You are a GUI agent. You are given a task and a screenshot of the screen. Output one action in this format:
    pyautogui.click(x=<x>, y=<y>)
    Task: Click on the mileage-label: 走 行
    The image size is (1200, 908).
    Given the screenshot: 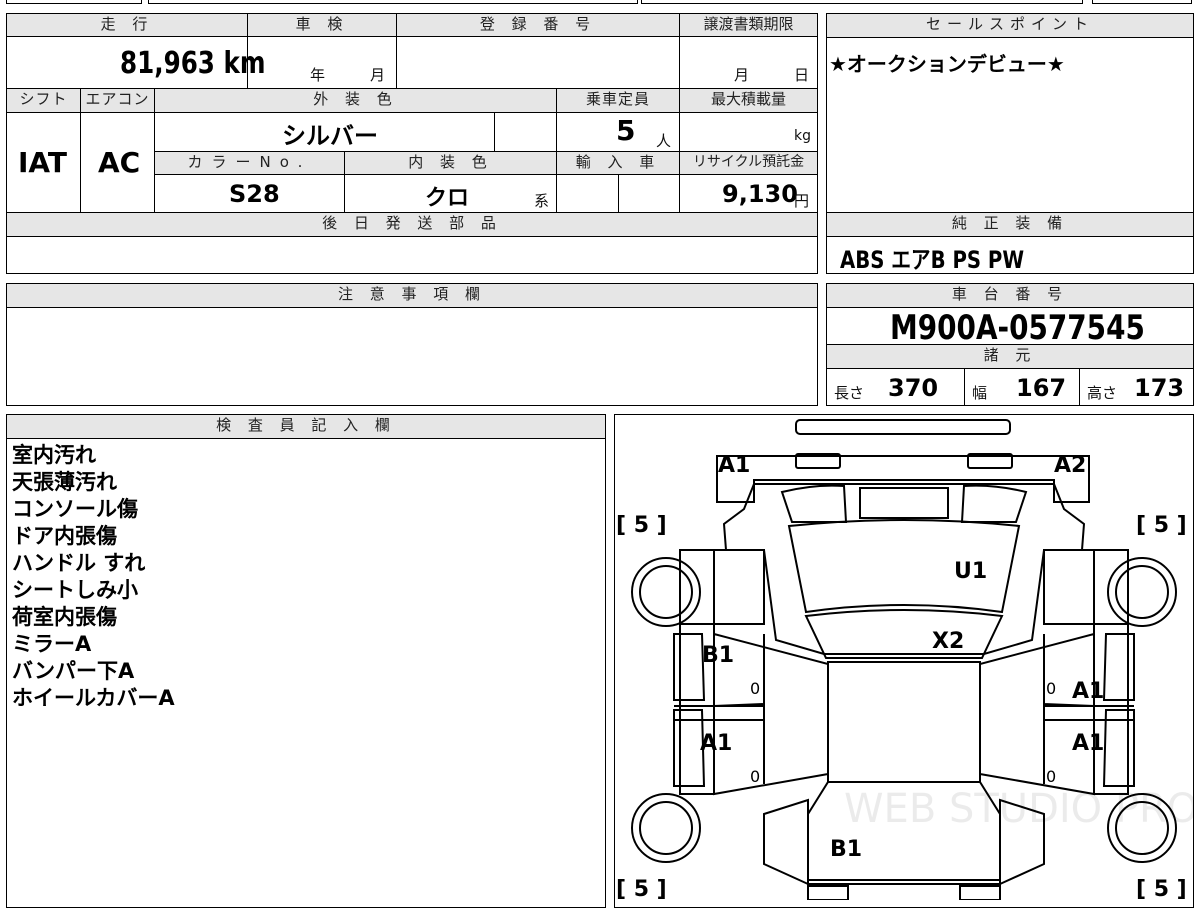 What is the action you would take?
    pyautogui.click(x=127, y=25)
    